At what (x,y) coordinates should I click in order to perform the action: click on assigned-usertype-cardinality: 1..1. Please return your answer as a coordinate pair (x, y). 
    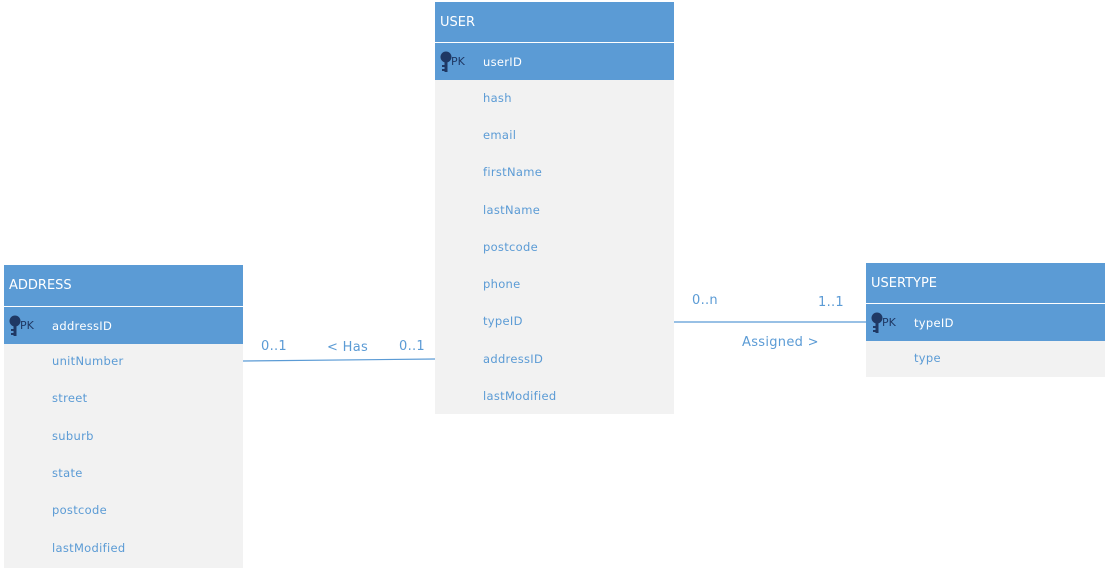
    Looking at the image, I should click on (831, 302).